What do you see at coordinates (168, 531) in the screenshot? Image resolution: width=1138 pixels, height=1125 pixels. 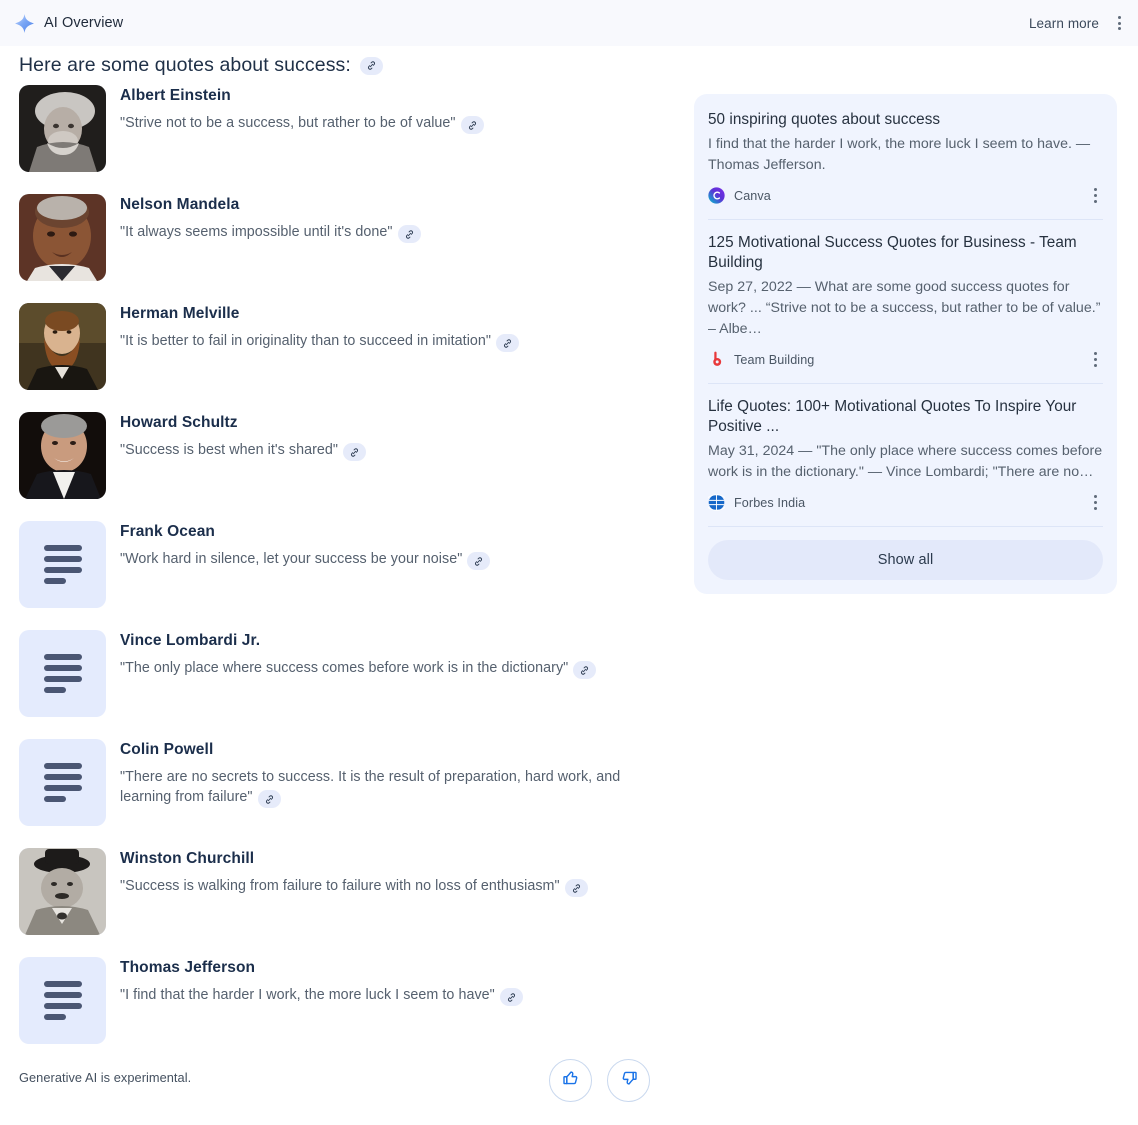 I see `quote-author: Frank Ocean` at bounding box center [168, 531].